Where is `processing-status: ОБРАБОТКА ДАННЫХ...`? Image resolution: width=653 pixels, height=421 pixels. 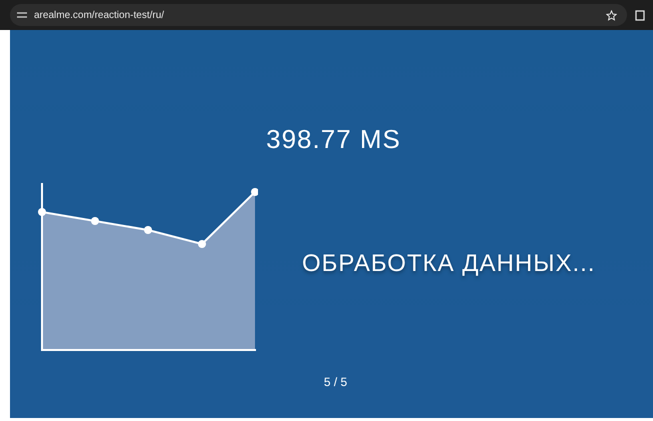 processing-status: ОБРАБОТКА ДАННЫХ... is located at coordinates (448, 263).